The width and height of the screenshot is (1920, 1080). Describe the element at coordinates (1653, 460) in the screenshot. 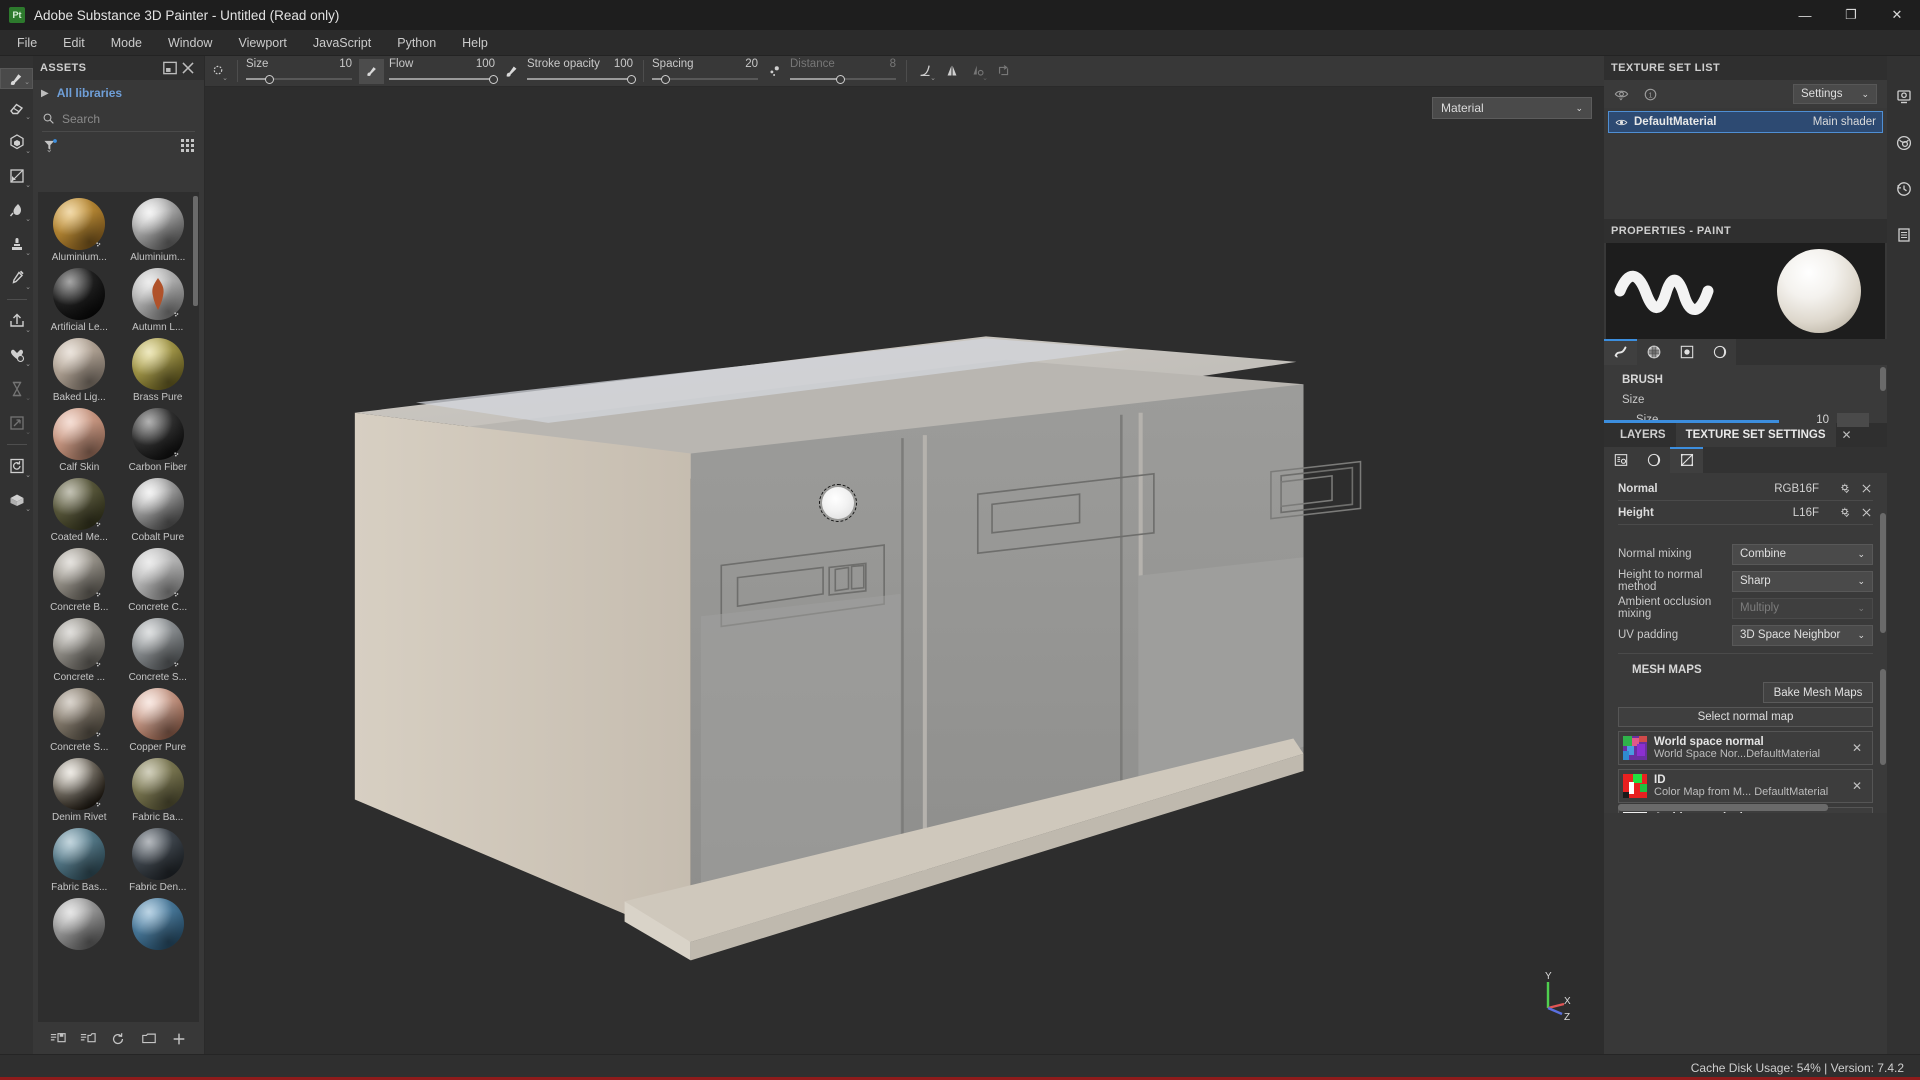

I see `shader-tab` at that location.